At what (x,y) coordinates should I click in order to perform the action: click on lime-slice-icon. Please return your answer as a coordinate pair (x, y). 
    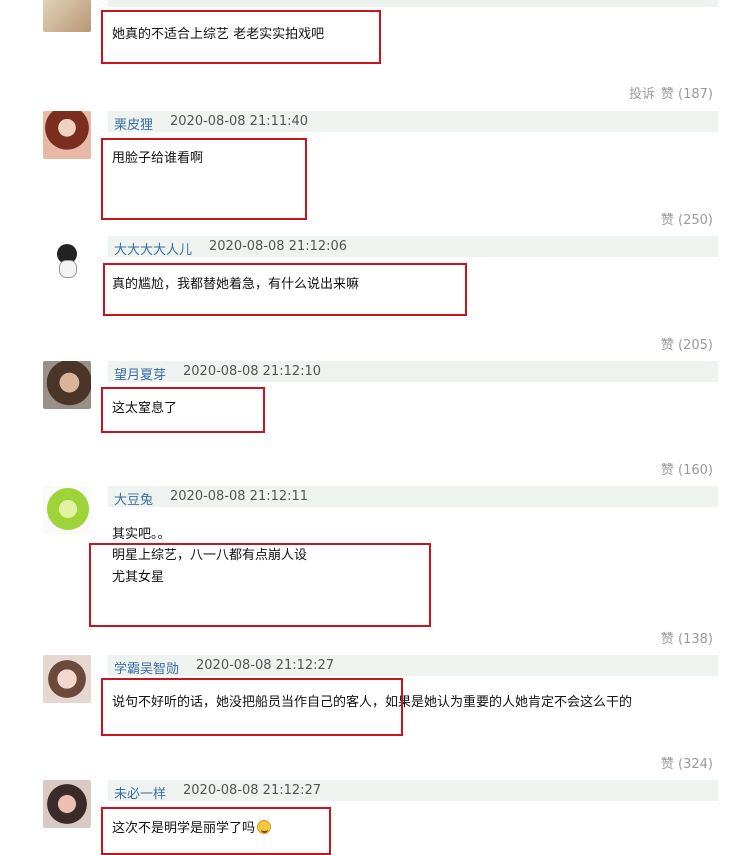
    Looking at the image, I should click on (68, 509).